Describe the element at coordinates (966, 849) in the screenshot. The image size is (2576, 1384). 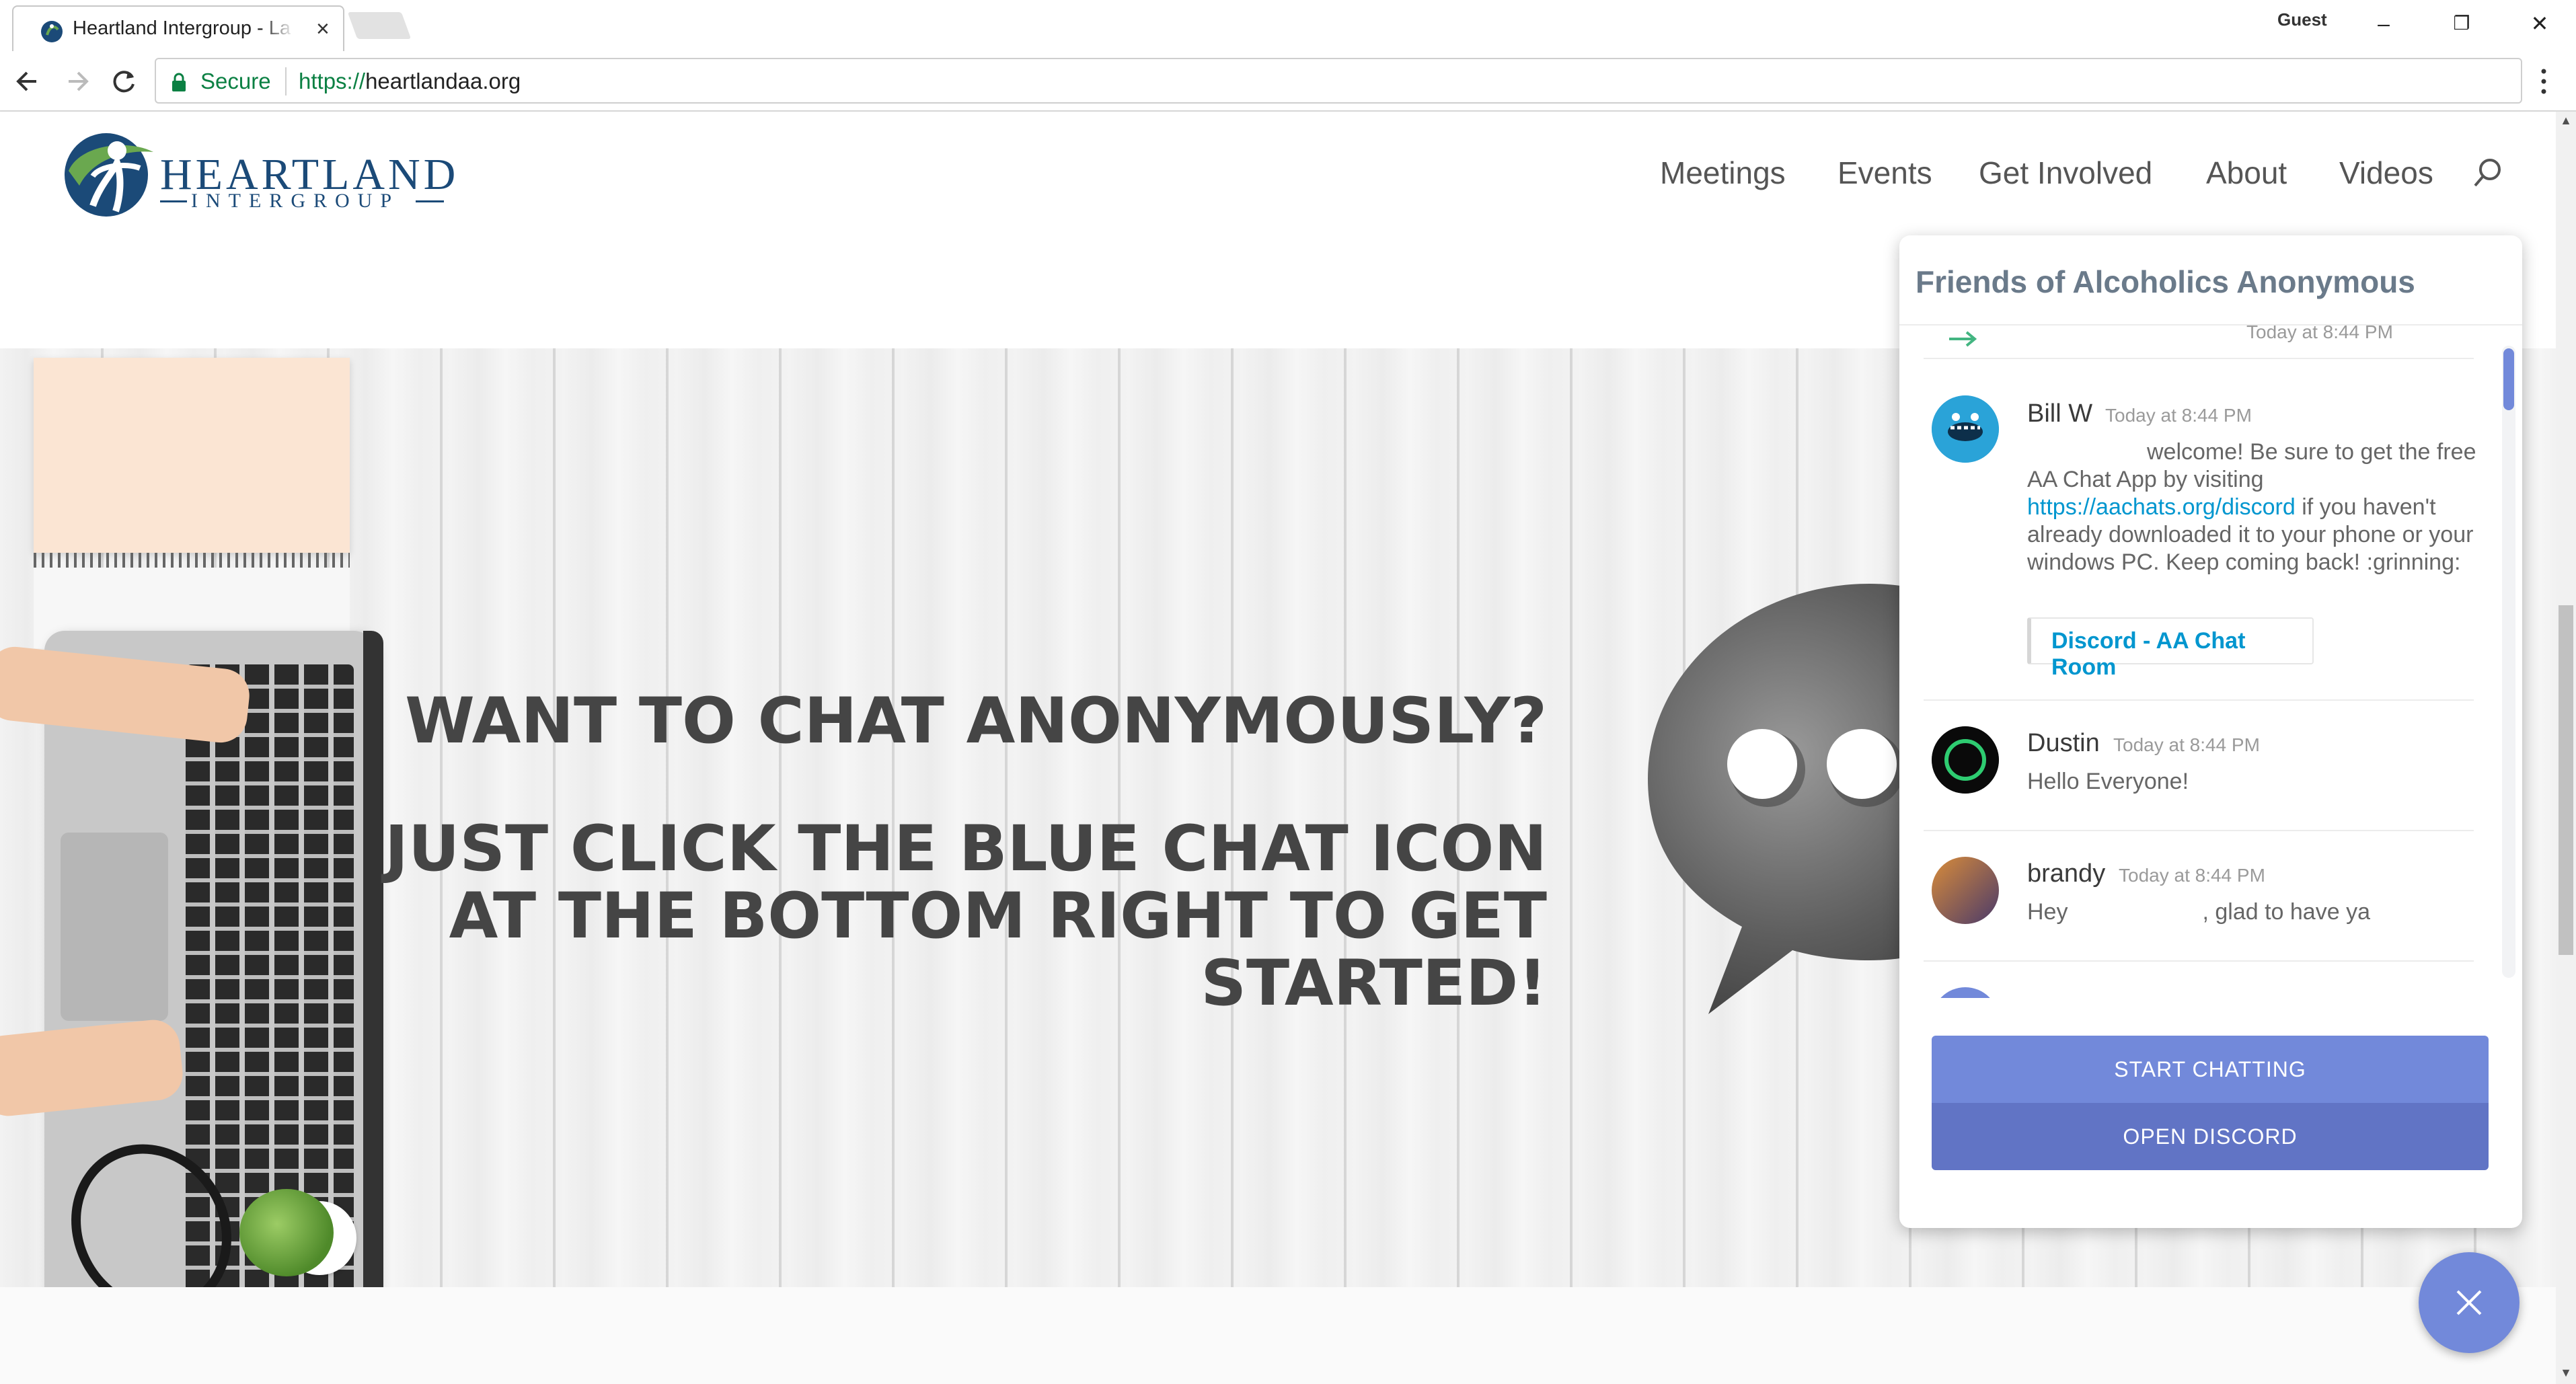
I see `hero-subheading-line1: JUST CLICK THE BLUE CHAT ICON` at that location.